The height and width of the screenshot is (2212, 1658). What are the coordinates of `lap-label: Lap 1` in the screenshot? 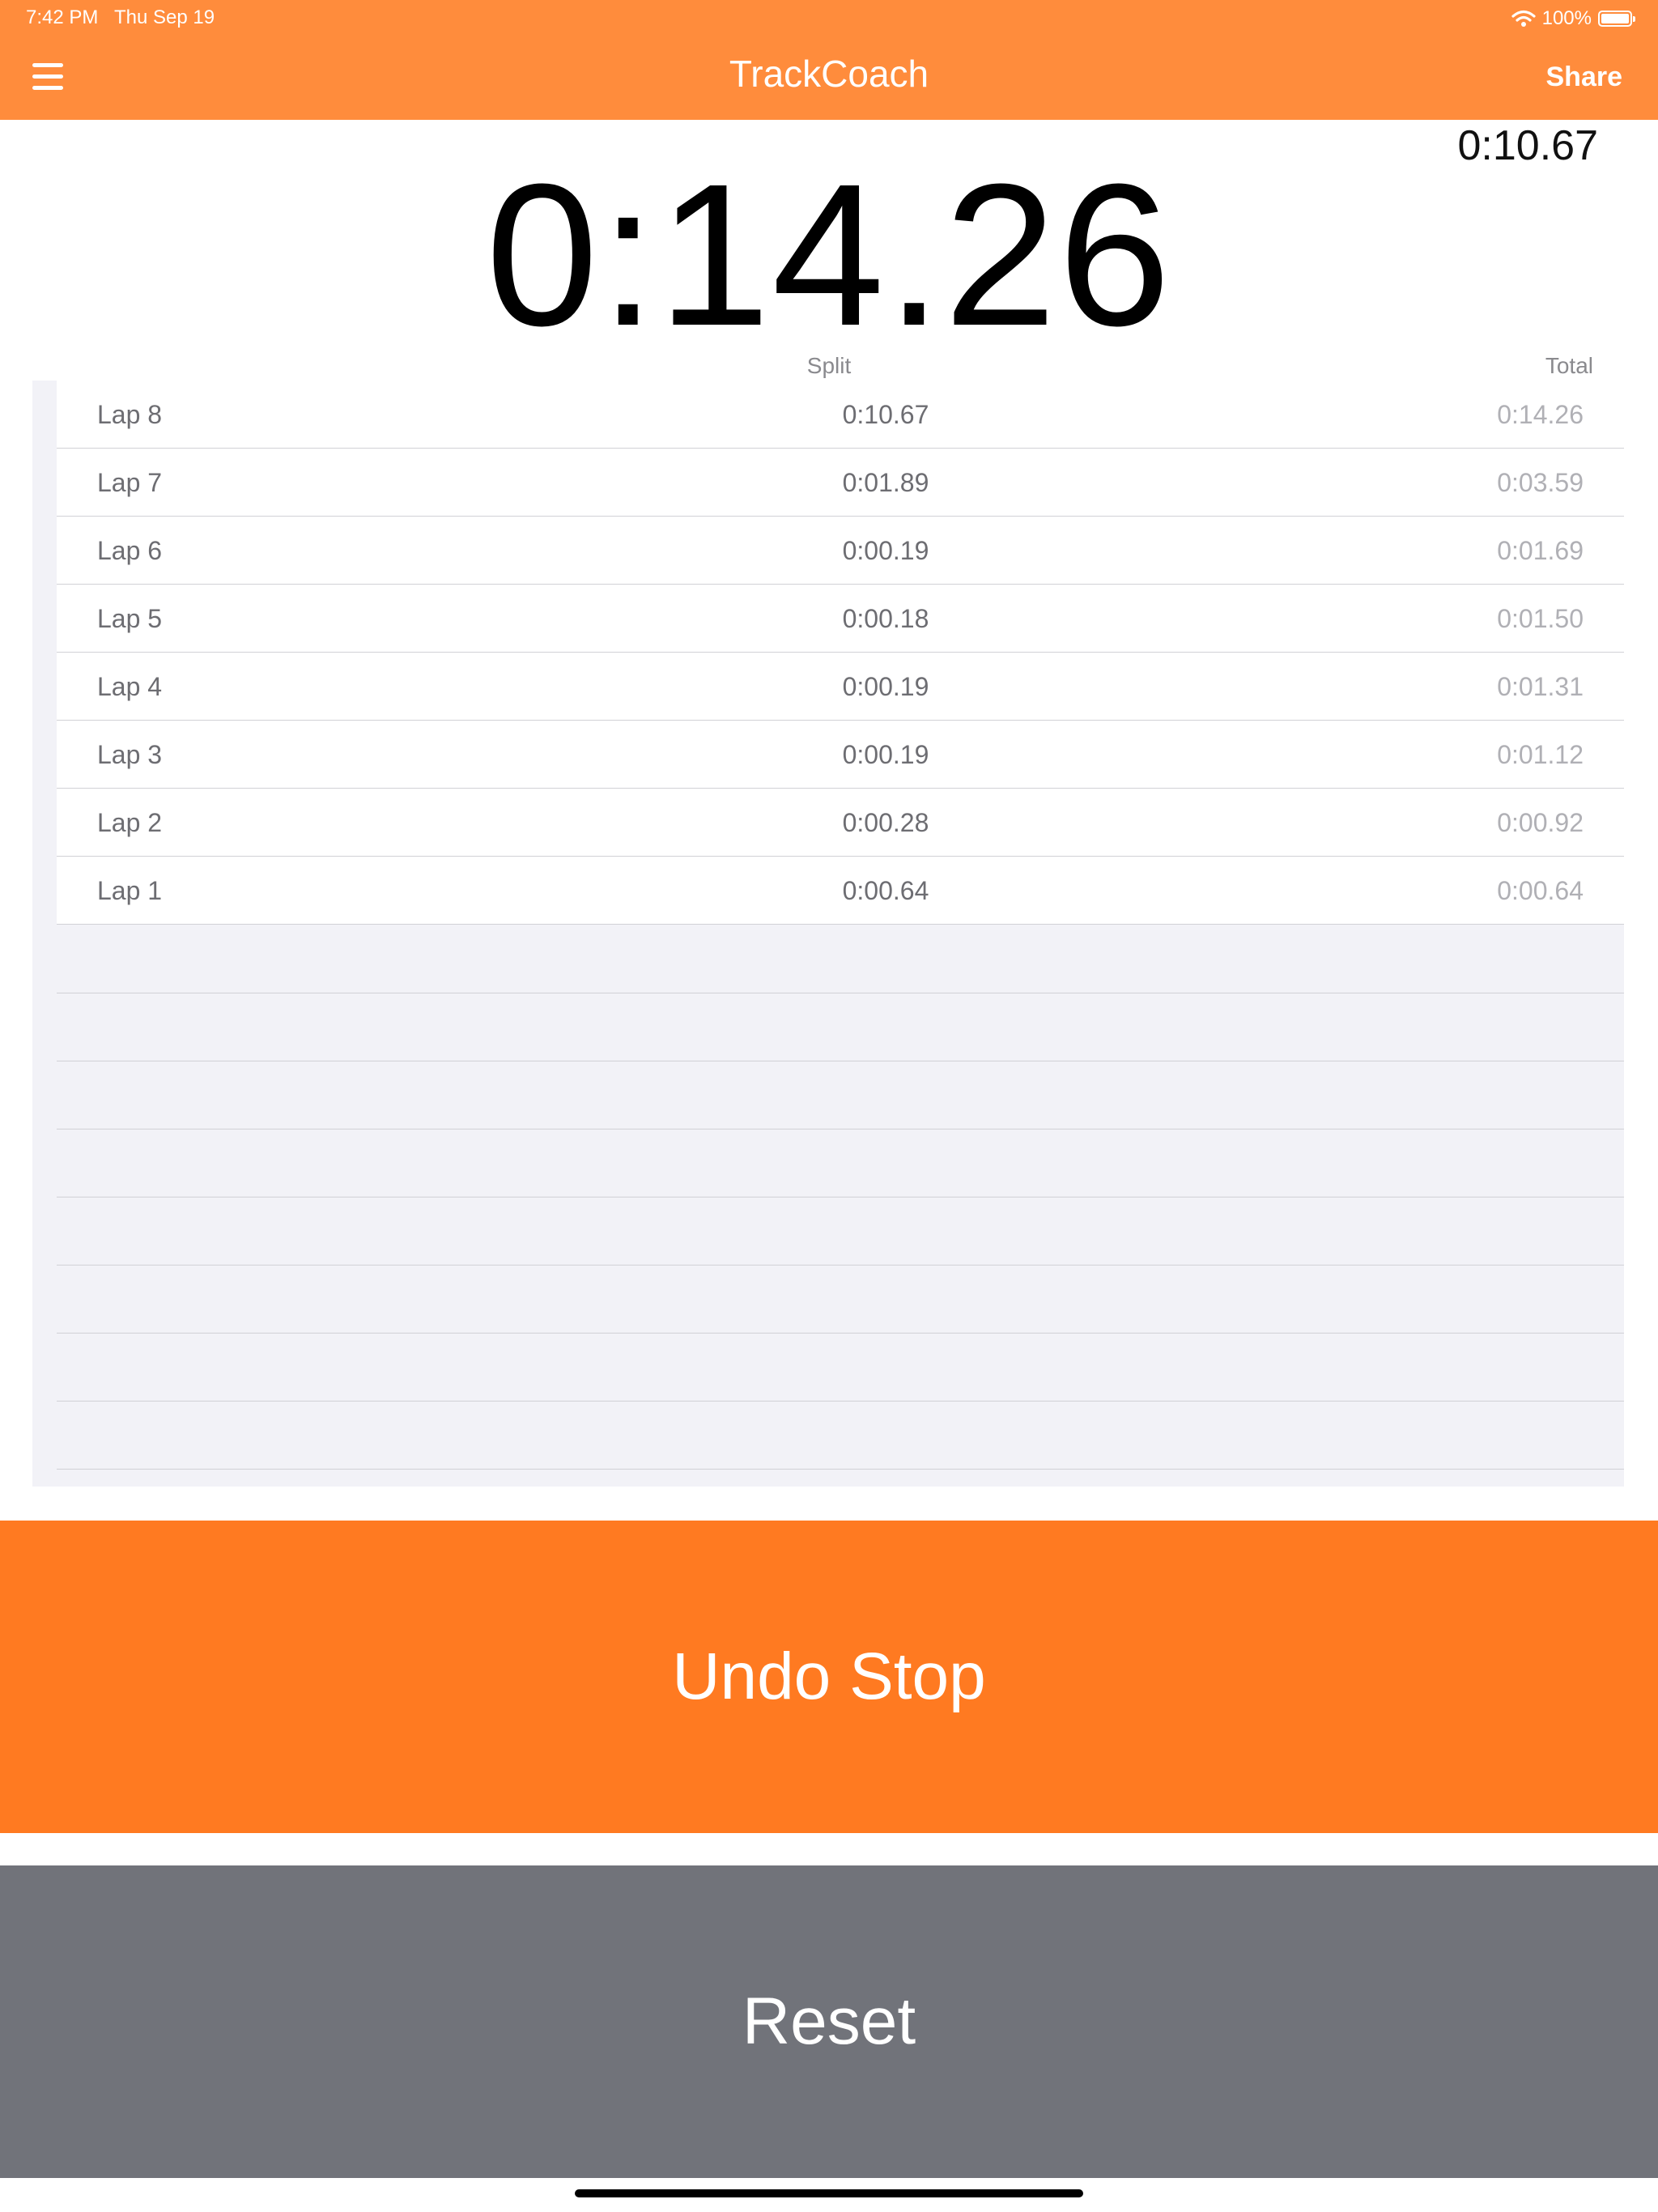 It's located at (130, 891).